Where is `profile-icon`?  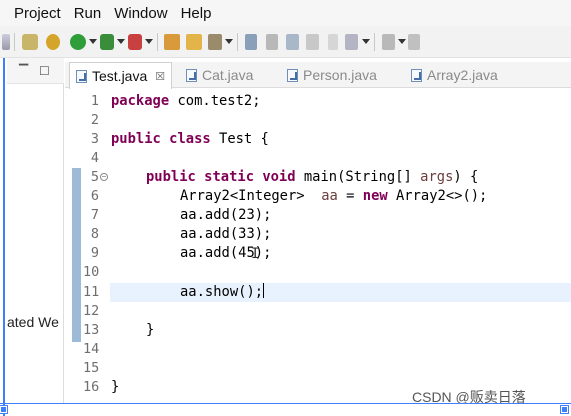 profile-icon is located at coordinates (107, 42).